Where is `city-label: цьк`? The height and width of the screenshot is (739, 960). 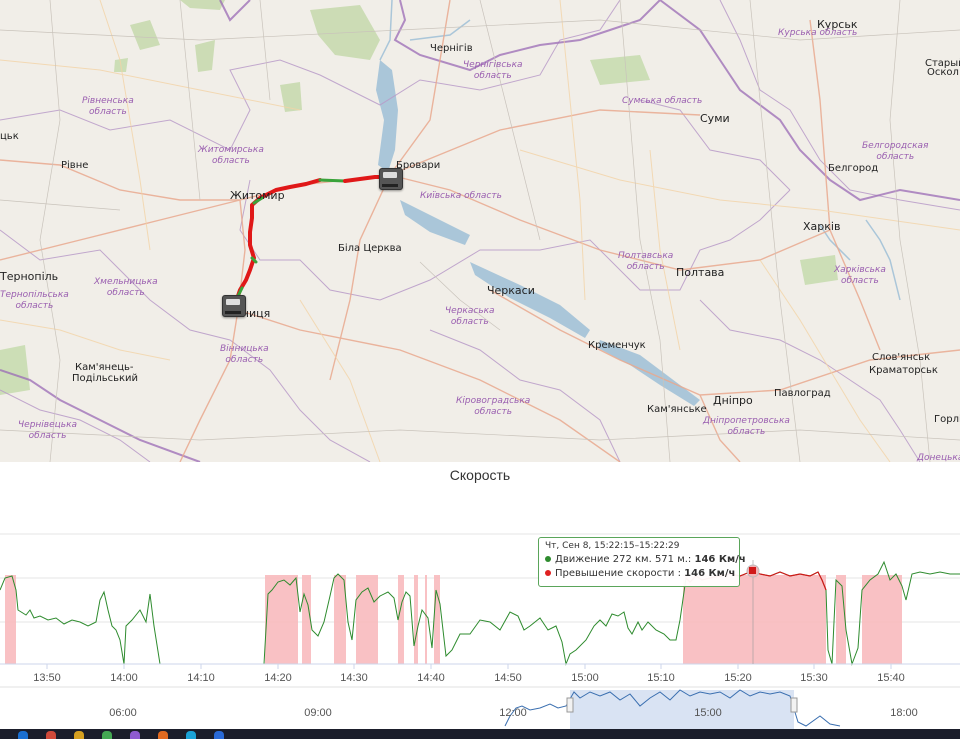 city-label: цьк is located at coordinates (9, 136).